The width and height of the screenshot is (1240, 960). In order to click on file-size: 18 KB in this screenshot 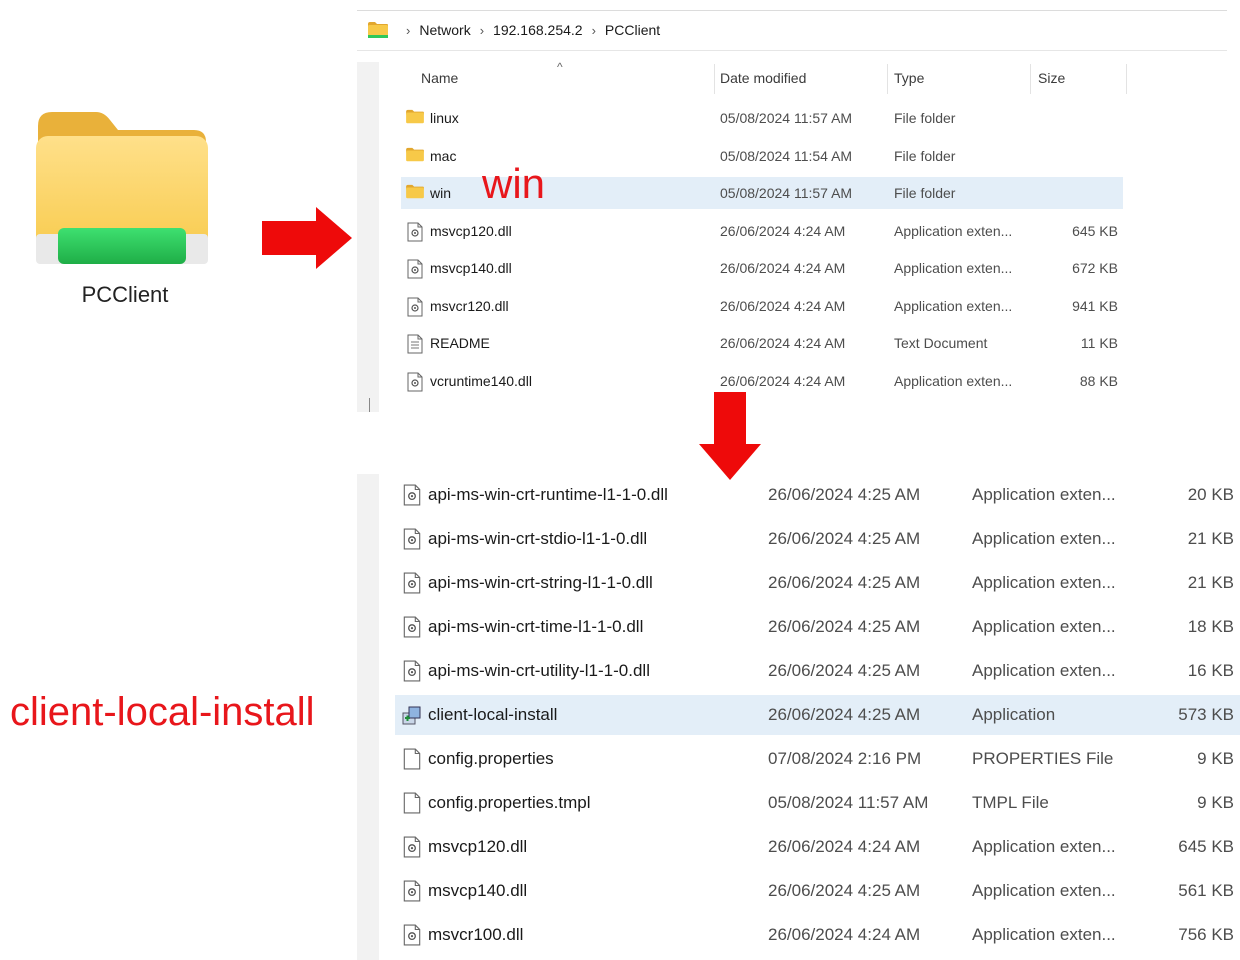, I will do `click(1210, 626)`.